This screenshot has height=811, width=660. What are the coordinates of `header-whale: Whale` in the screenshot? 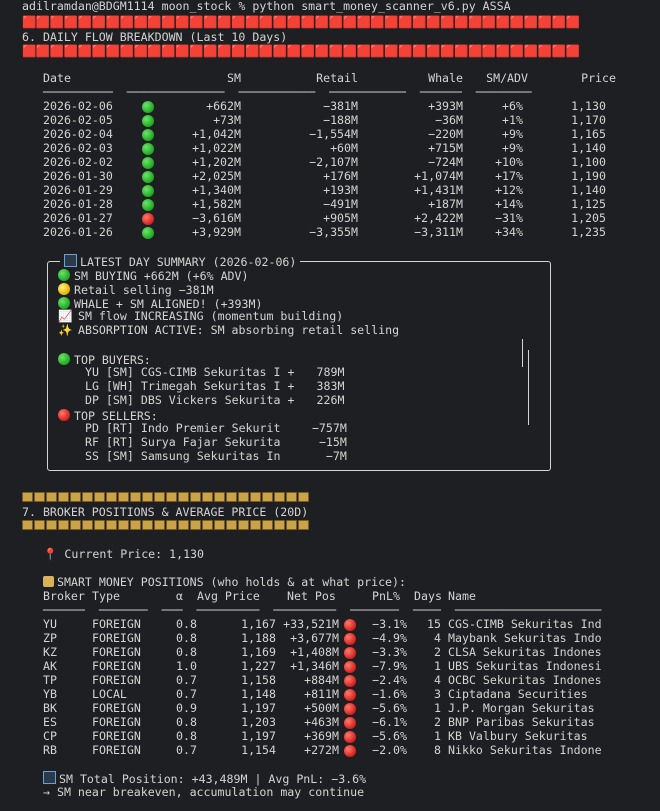 It's located at (445, 78).